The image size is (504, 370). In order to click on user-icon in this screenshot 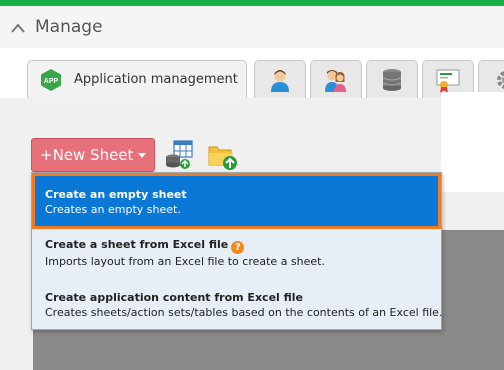, I will do `click(280, 81)`.